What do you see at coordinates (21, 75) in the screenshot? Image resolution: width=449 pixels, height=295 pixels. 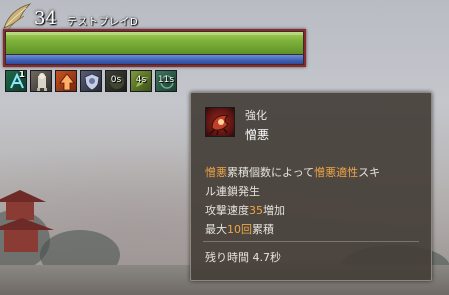 I see `buff-stack-count: 1` at bounding box center [21, 75].